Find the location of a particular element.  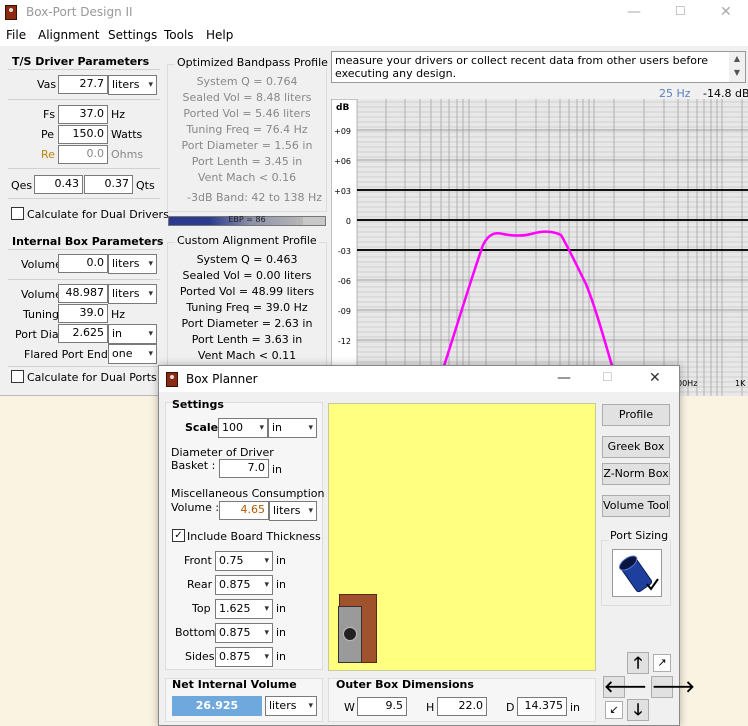

arrow-down-button: 🡓 is located at coordinates (638, 710).